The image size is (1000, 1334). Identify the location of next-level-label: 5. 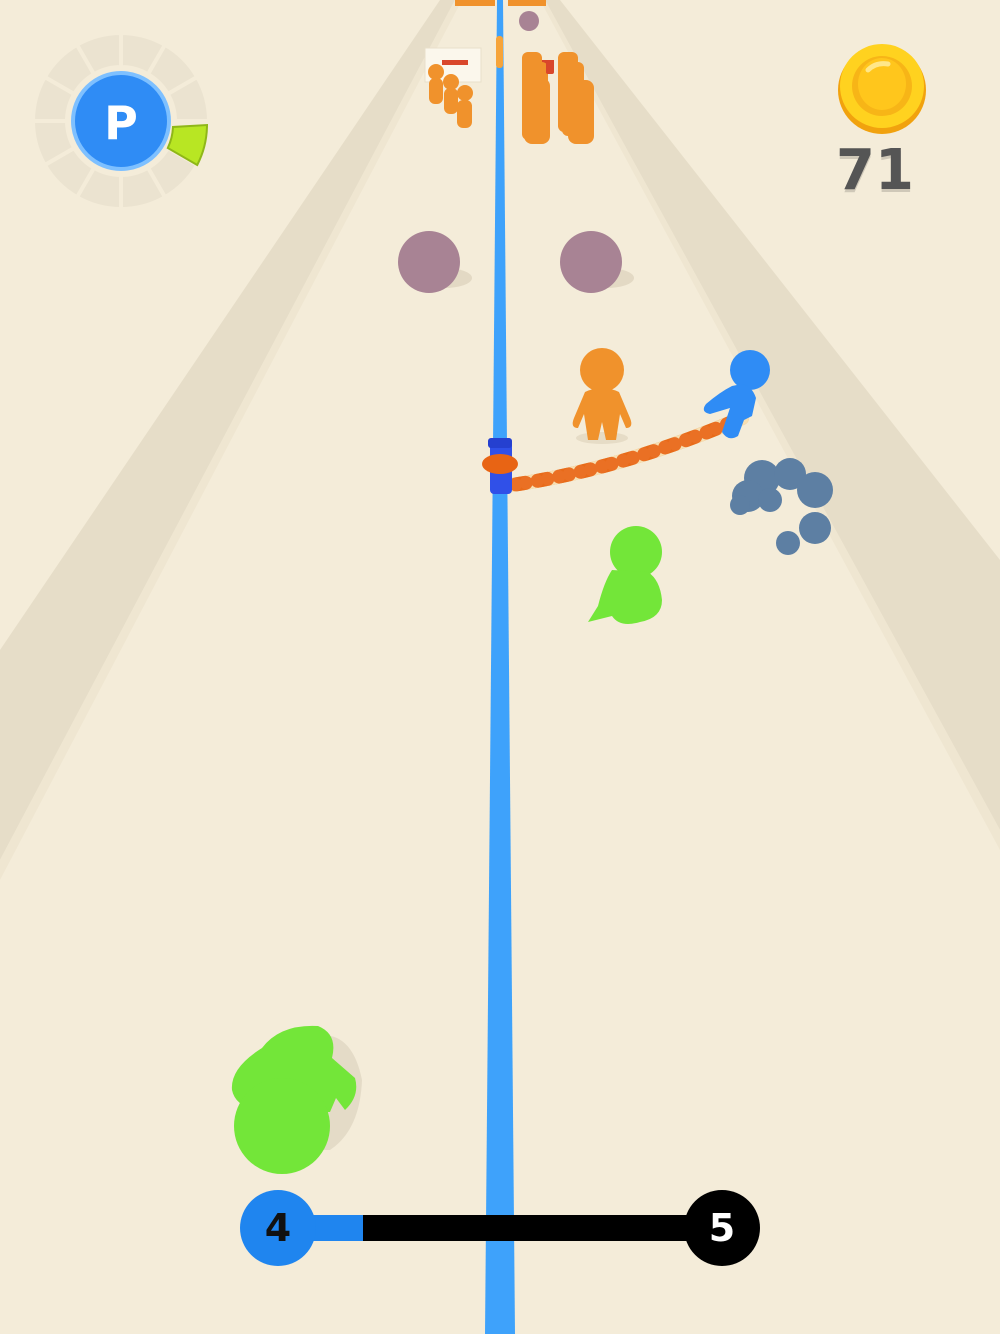
(722, 1228).